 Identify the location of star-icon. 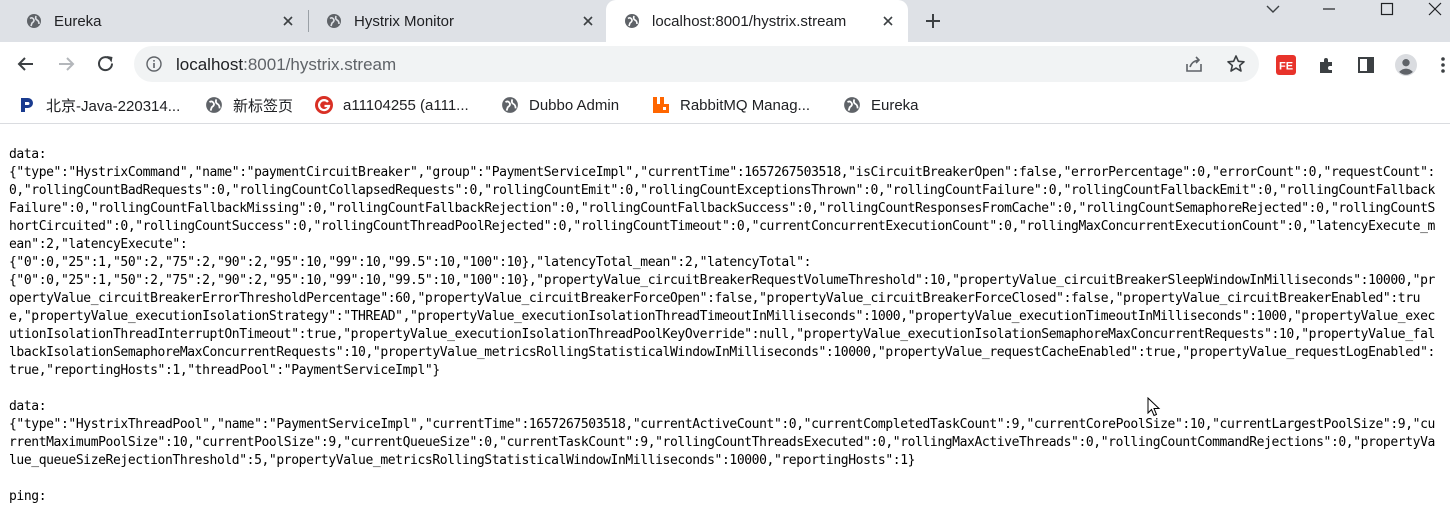
(1236, 63).